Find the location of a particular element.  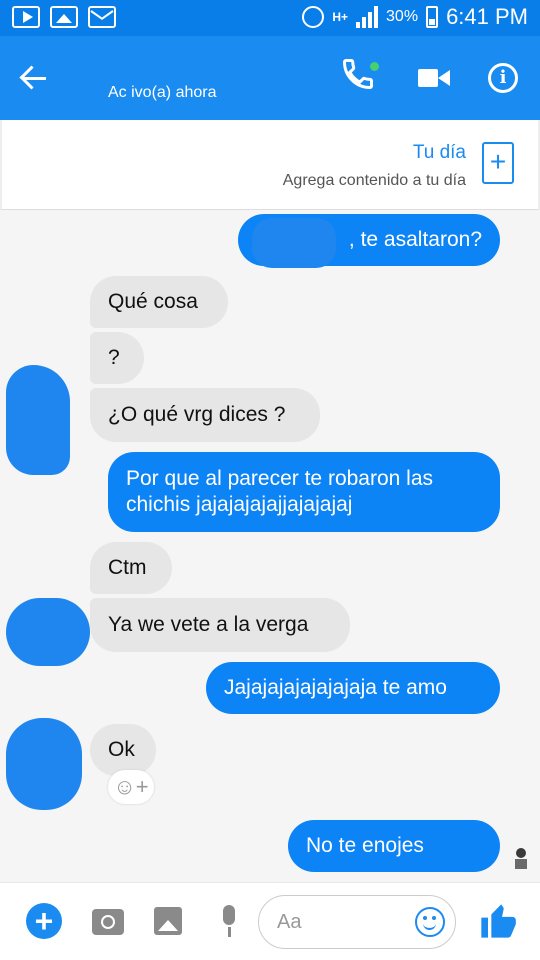

message-bubble: Qué cosa is located at coordinates (159, 302).